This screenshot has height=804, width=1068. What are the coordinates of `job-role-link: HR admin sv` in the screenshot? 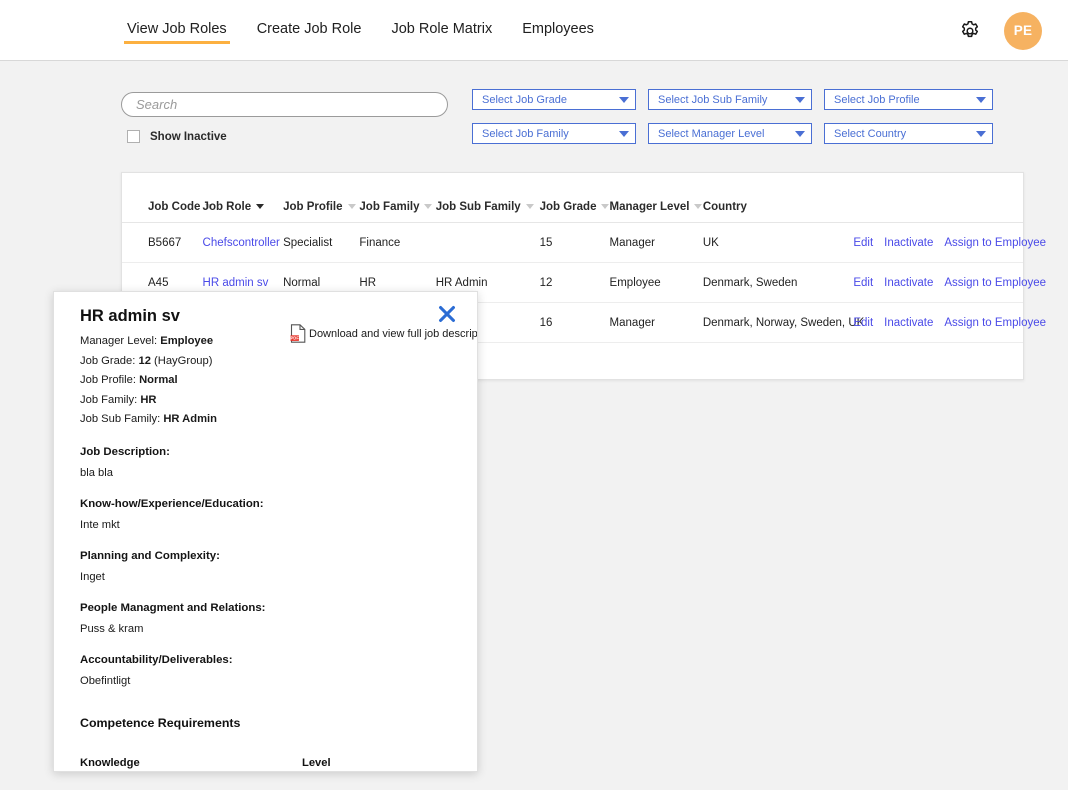 It's located at (236, 283).